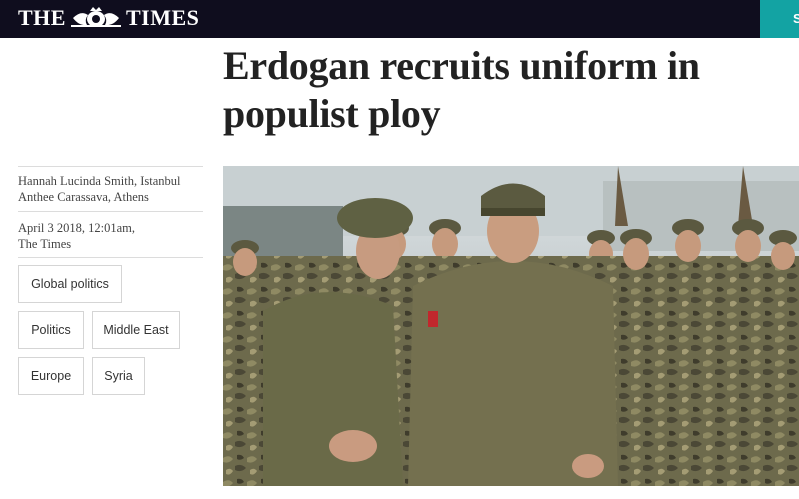  What do you see at coordinates (51, 330) in the screenshot?
I see `tag-politics: Politics` at bounding box center [51, 330].